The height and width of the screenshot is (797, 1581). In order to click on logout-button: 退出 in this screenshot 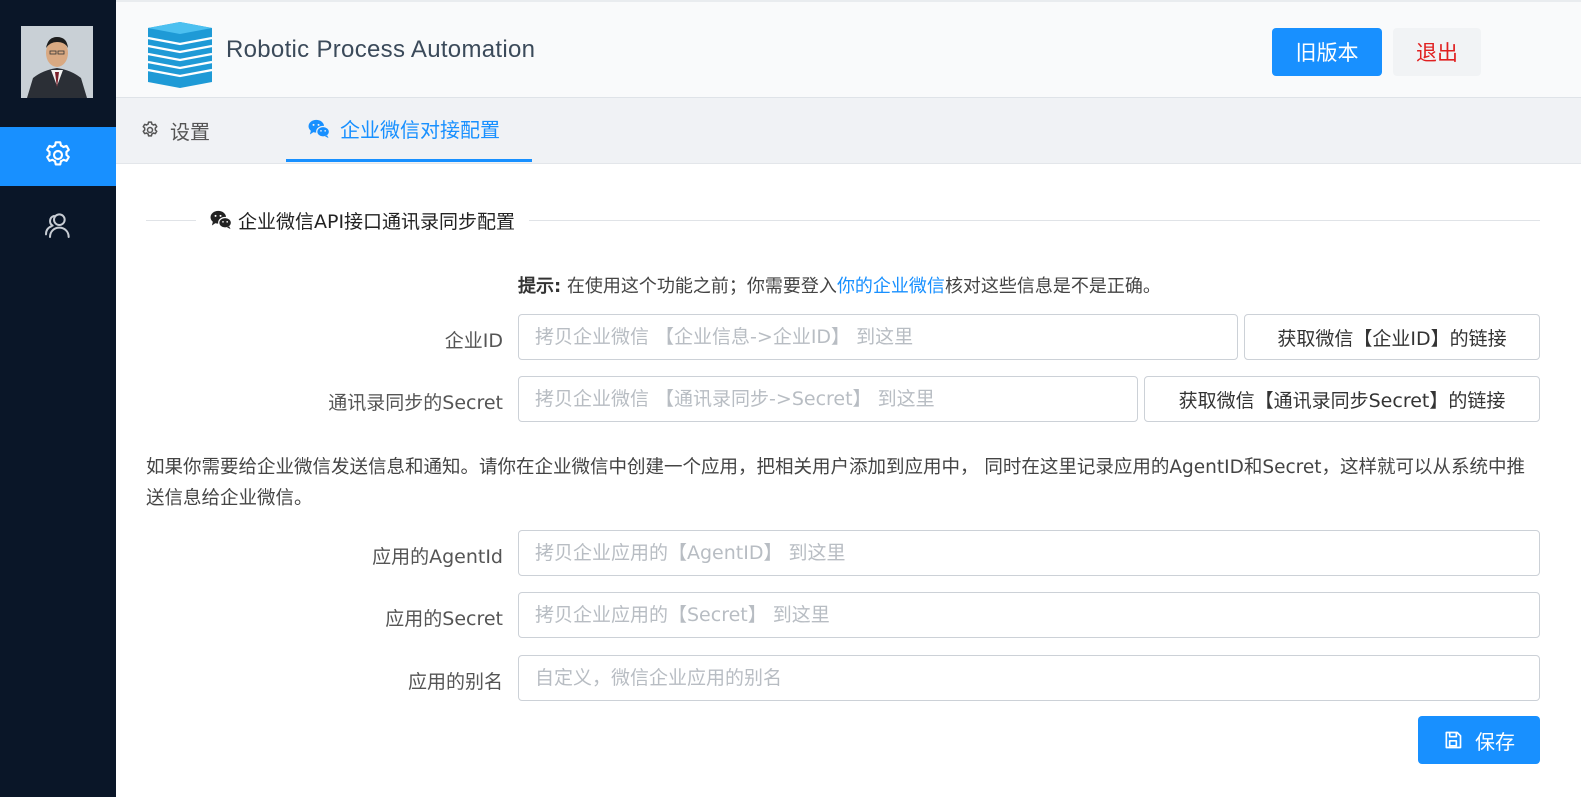, I will do `click(1437, 52)`.